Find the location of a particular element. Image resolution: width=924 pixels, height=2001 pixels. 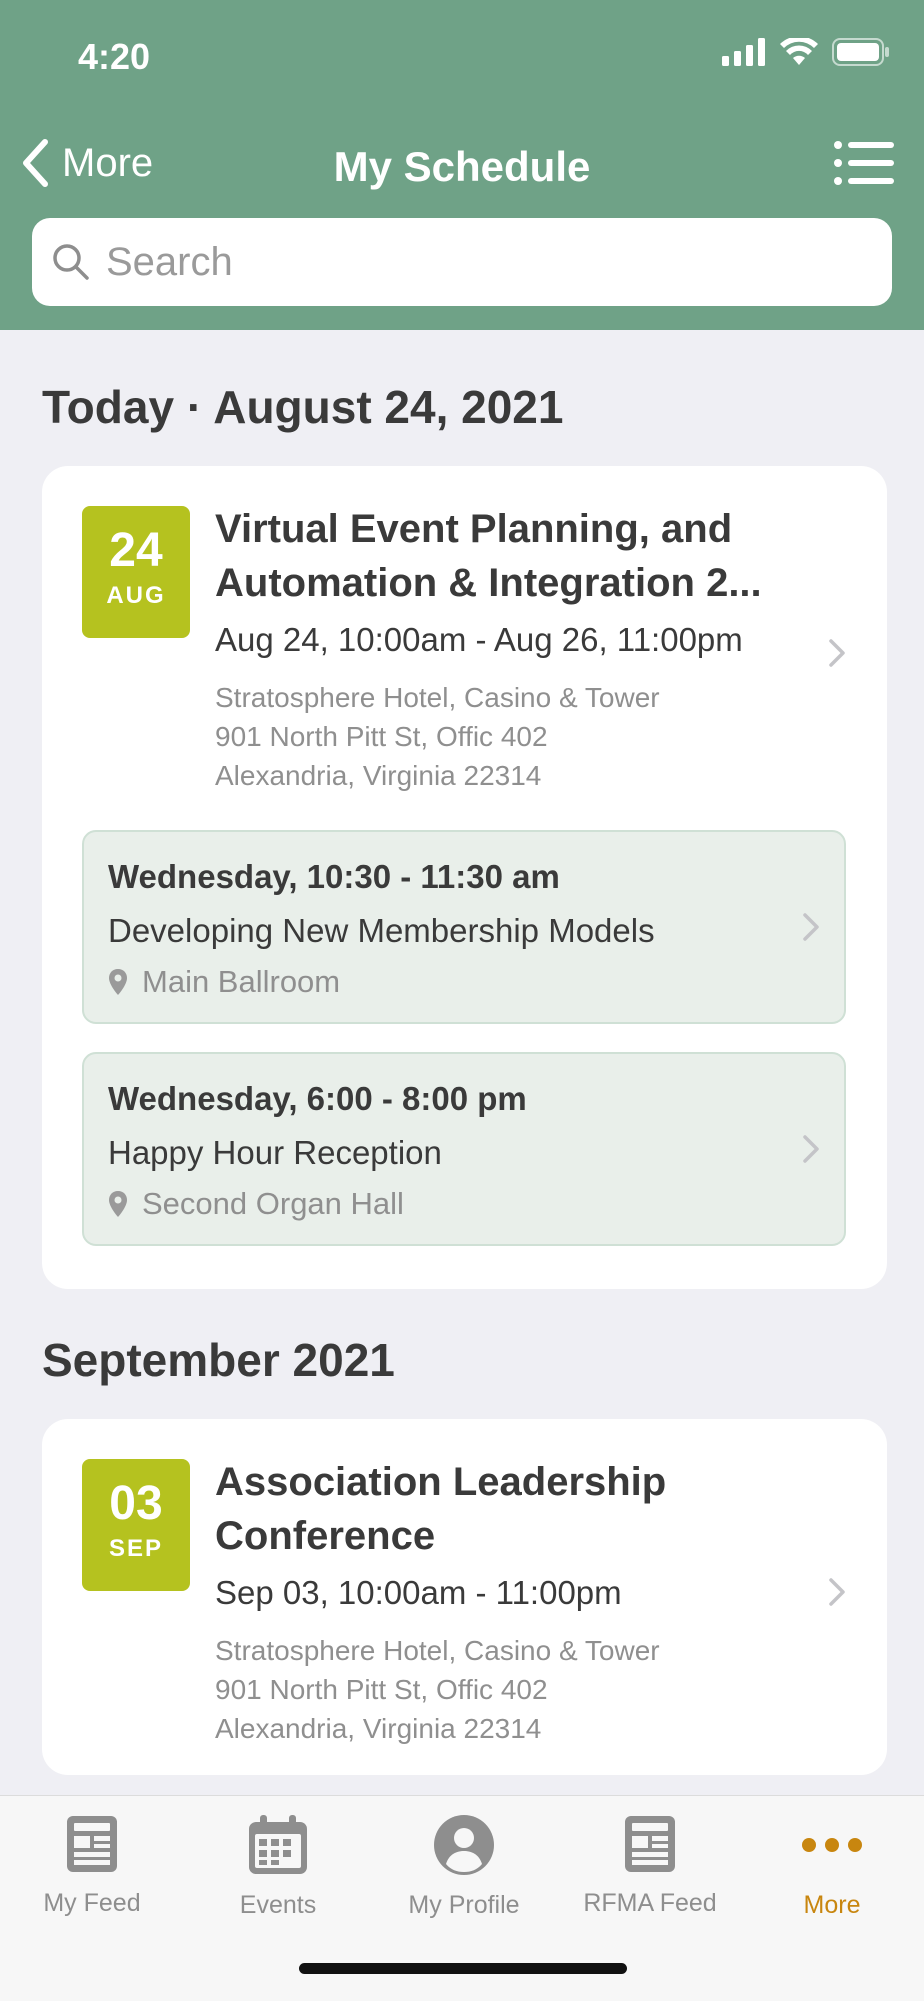

session-location: Main Ballroom is located at coordinates (224, 982).